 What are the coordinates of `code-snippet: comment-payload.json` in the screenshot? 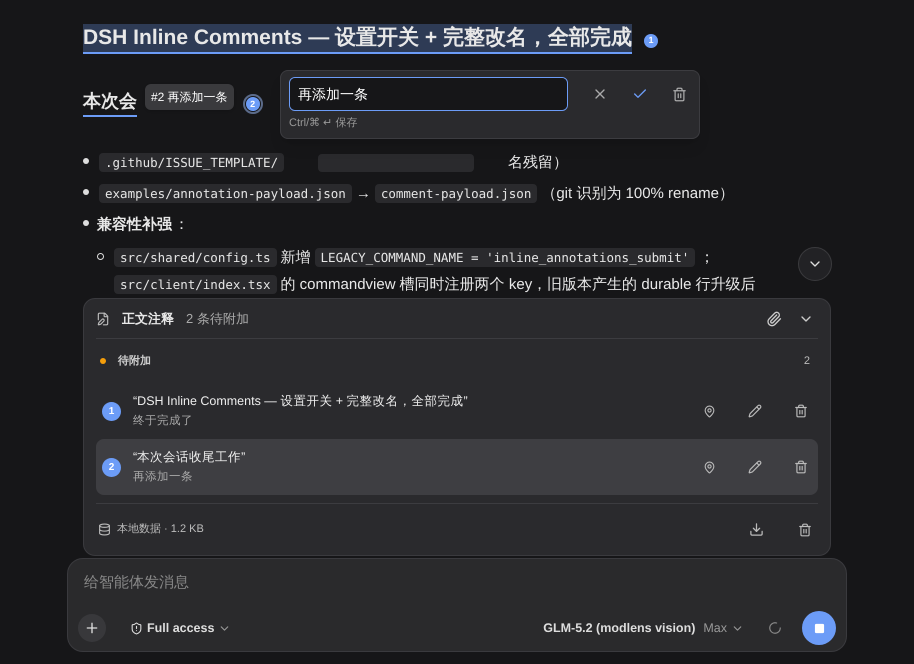 It's located at (456, 193).